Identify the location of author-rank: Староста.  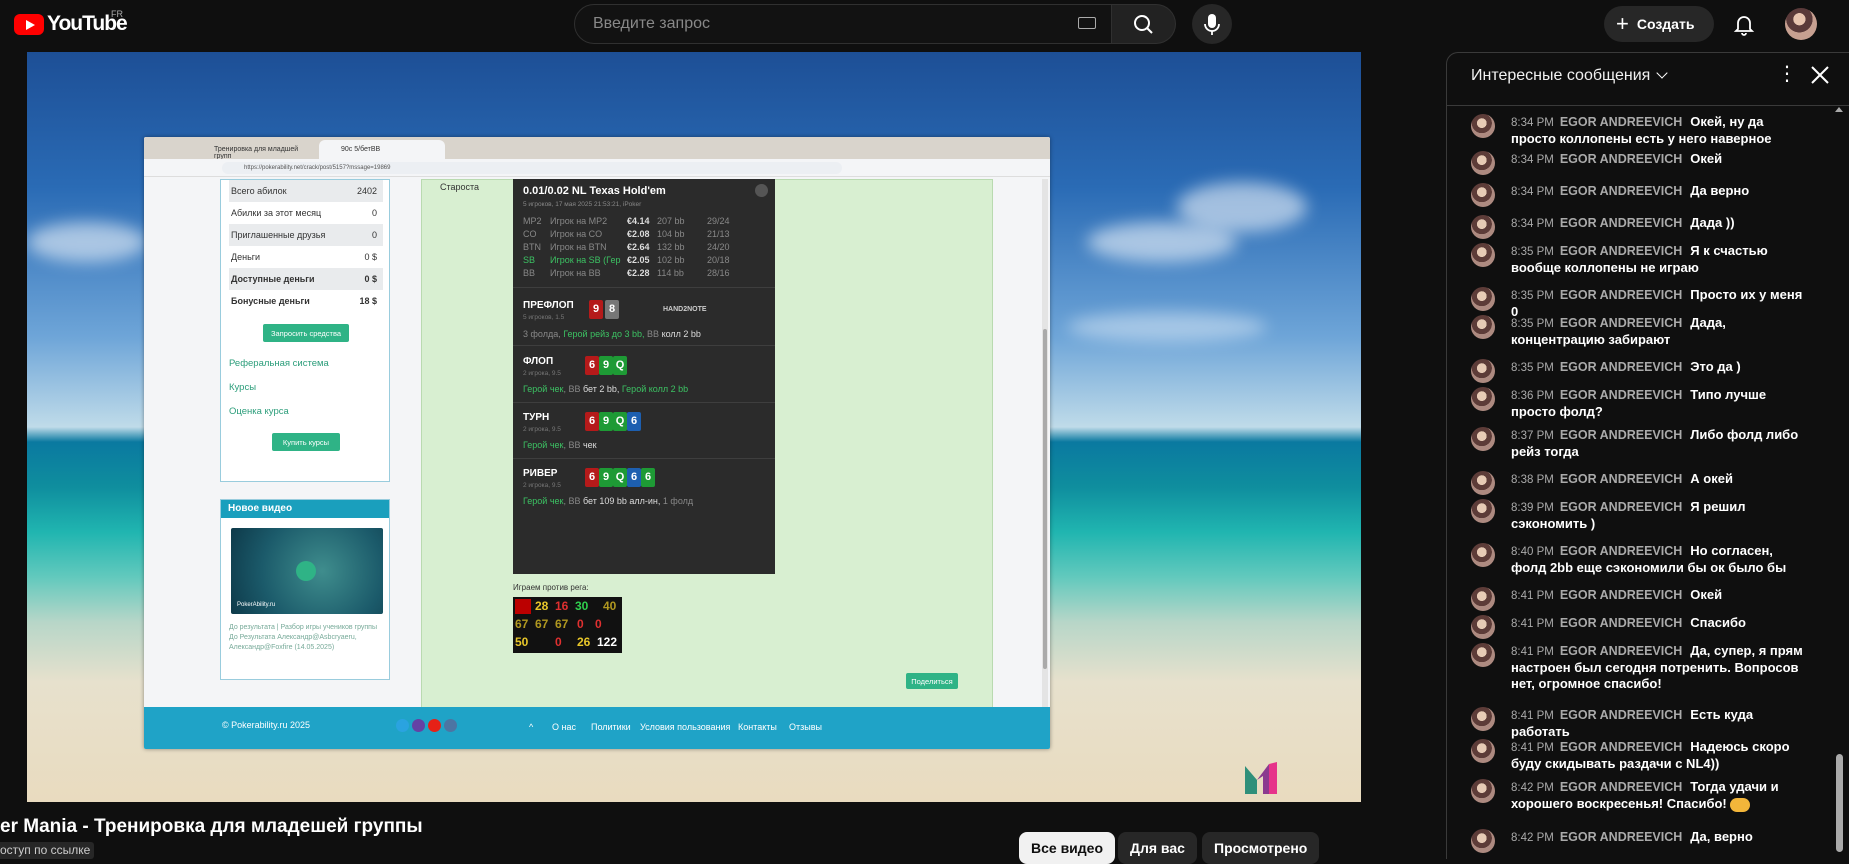
(460, 187).